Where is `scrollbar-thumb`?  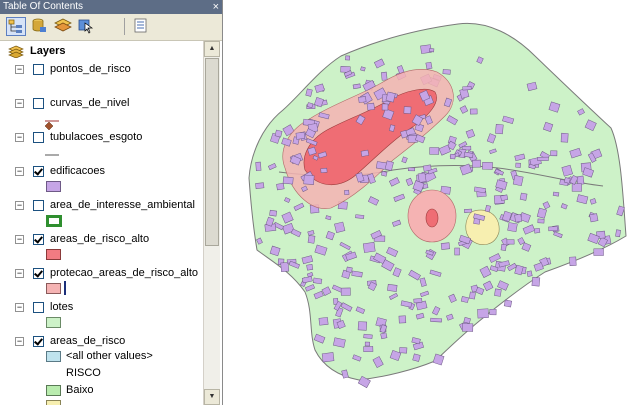 scrollbar-thumb is located at coordinates (212, 152).